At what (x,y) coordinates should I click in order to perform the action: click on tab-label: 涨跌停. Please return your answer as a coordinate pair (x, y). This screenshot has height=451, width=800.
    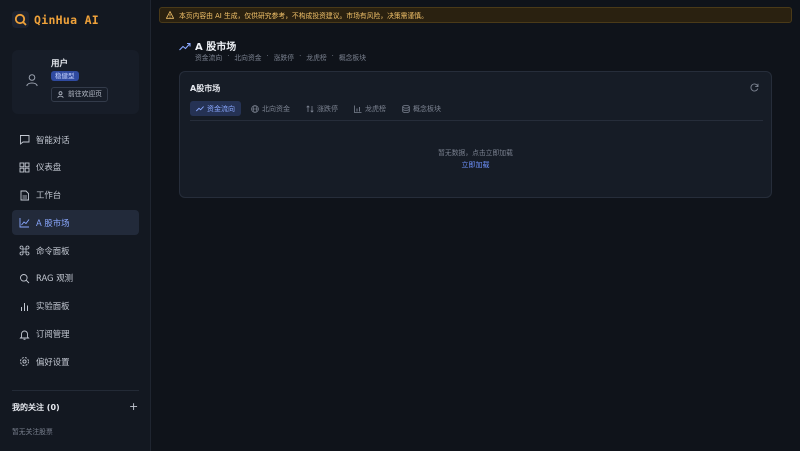
    Looking at the image, I should click on (327, 108).